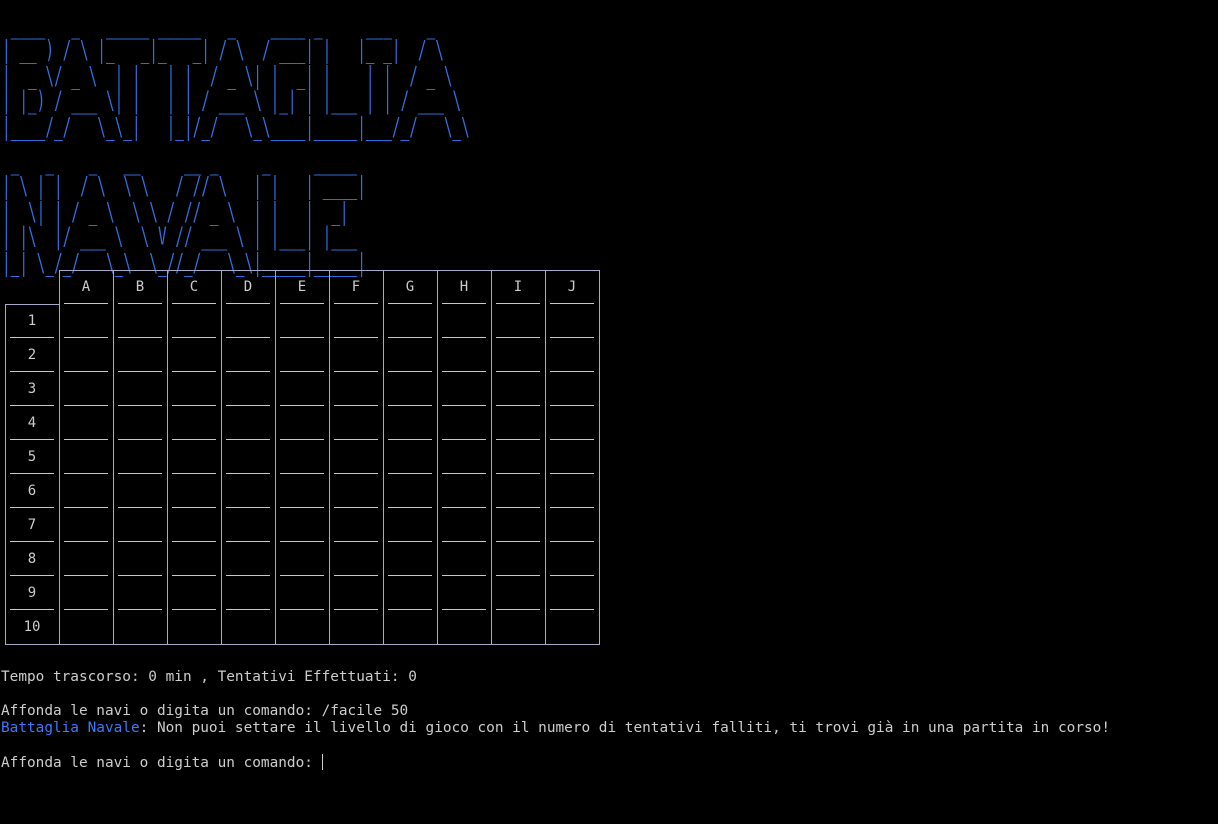  I want to click on console-input-line: Affonda le navi o digita un comando:, so click(162, 763).